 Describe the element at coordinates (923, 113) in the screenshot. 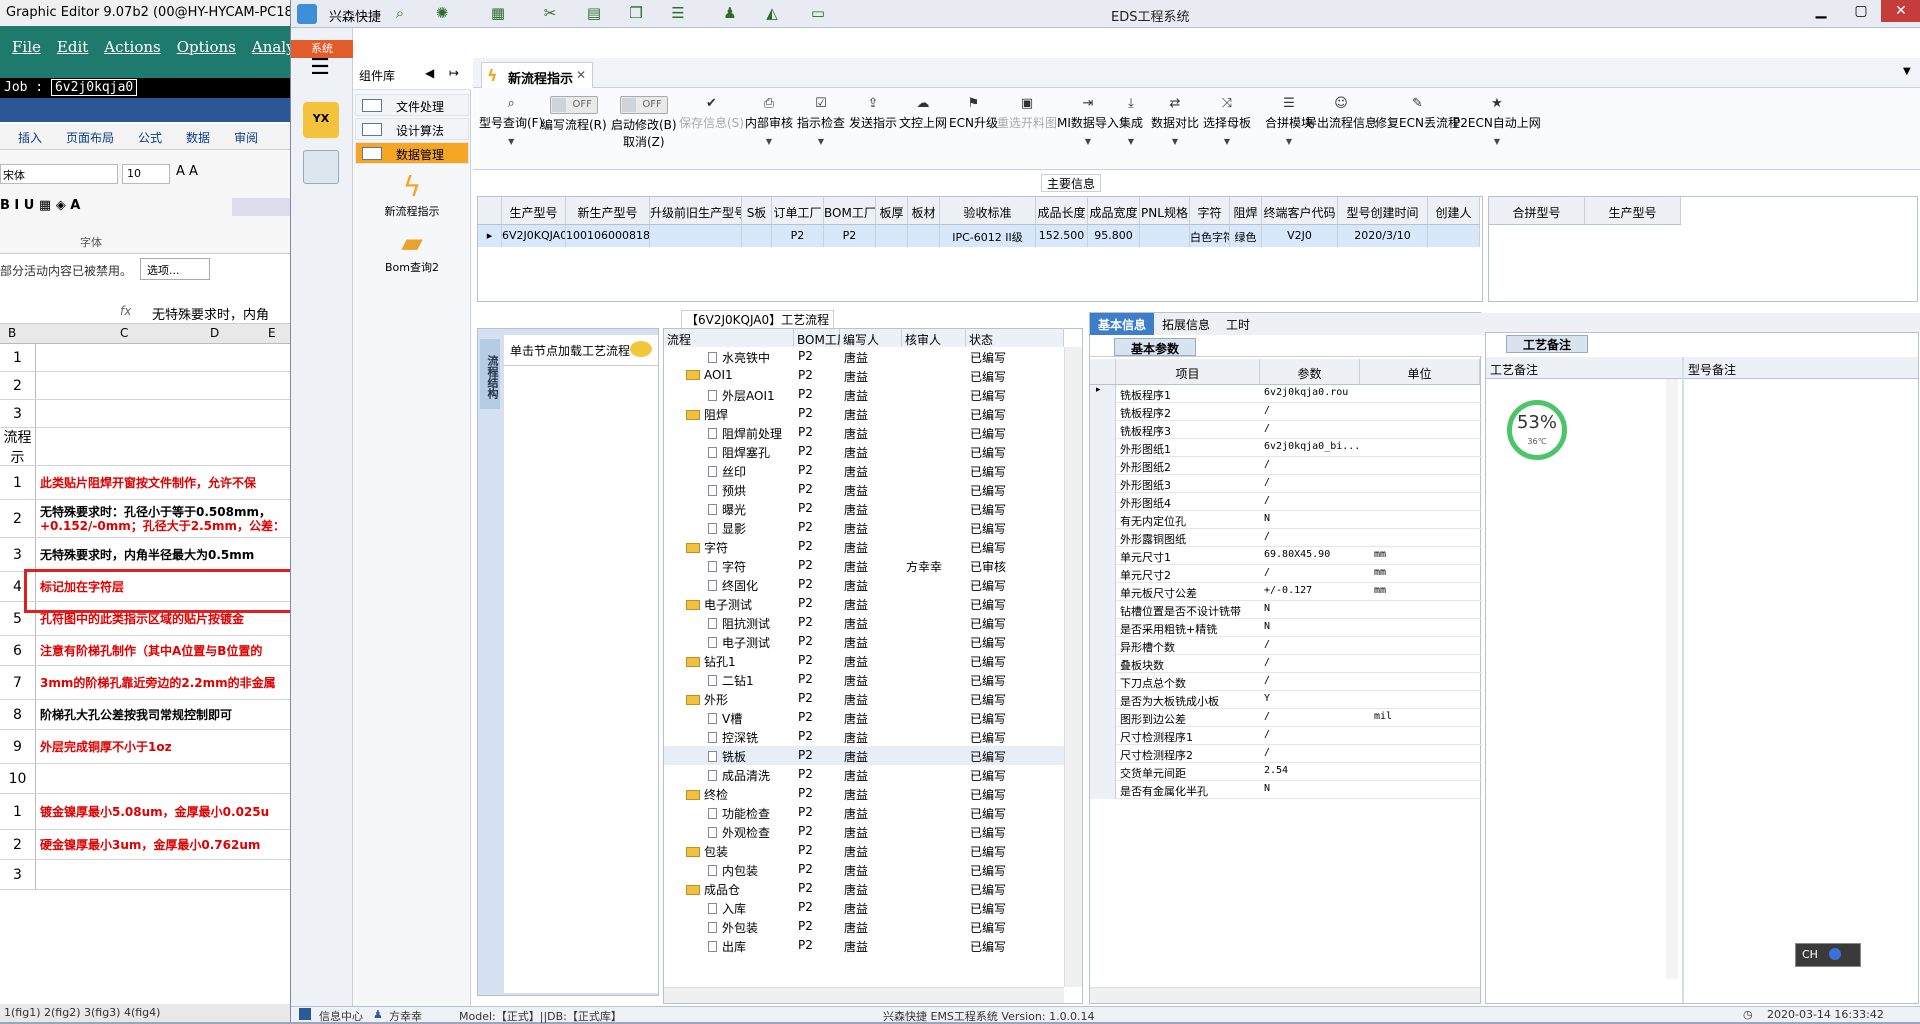

I see `toolbar-button-7: ☁ 文控上网` at that location.